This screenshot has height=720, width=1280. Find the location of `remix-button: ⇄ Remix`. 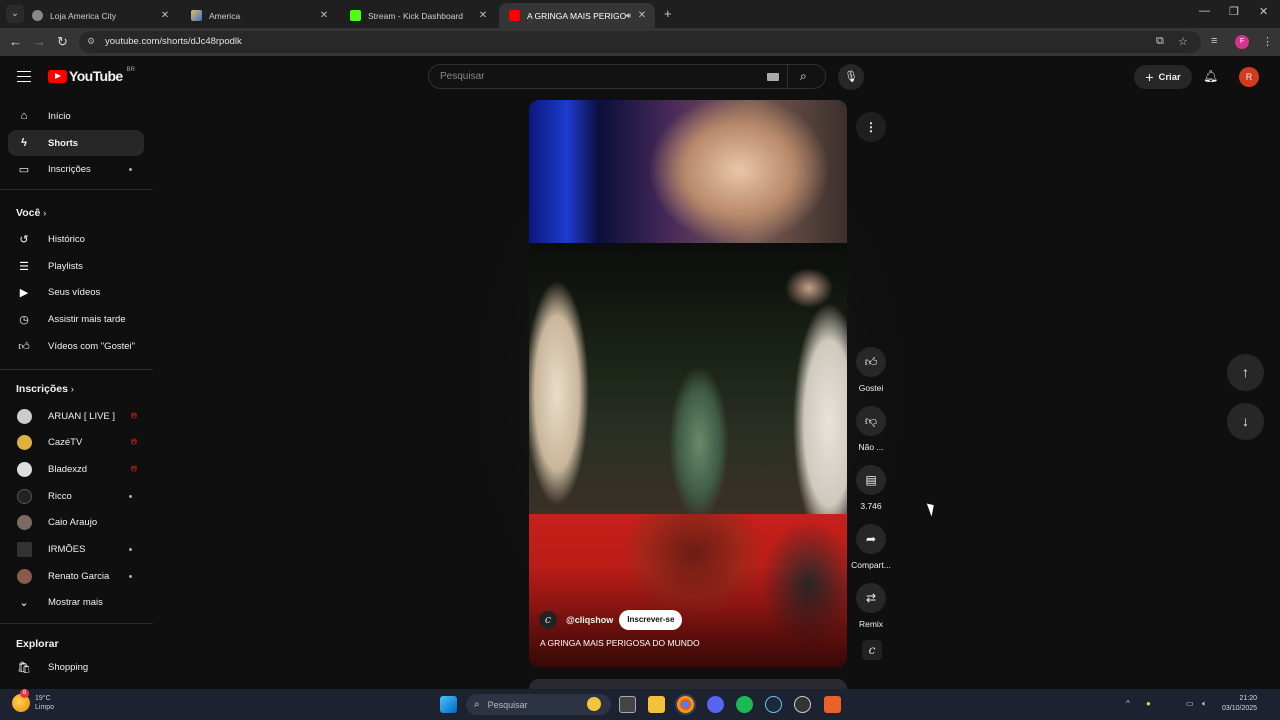

remix-button: ⇄ Remix is located at coordinates (871, 606).